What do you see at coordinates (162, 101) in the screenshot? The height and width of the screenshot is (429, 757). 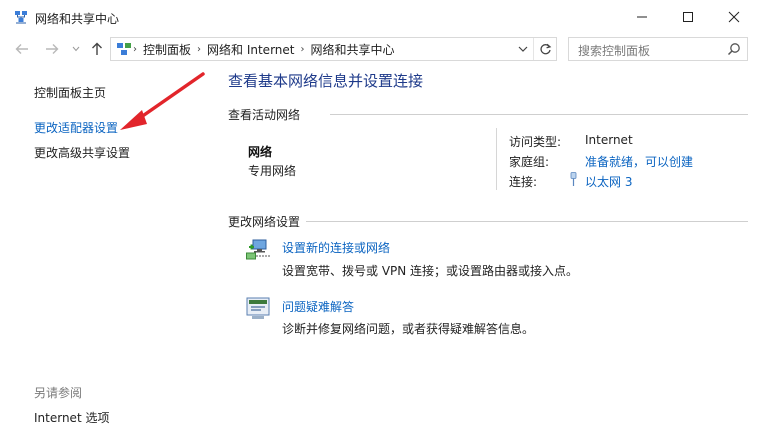 I see `annotation-arrow-icon` at bounding box center [162, 101].